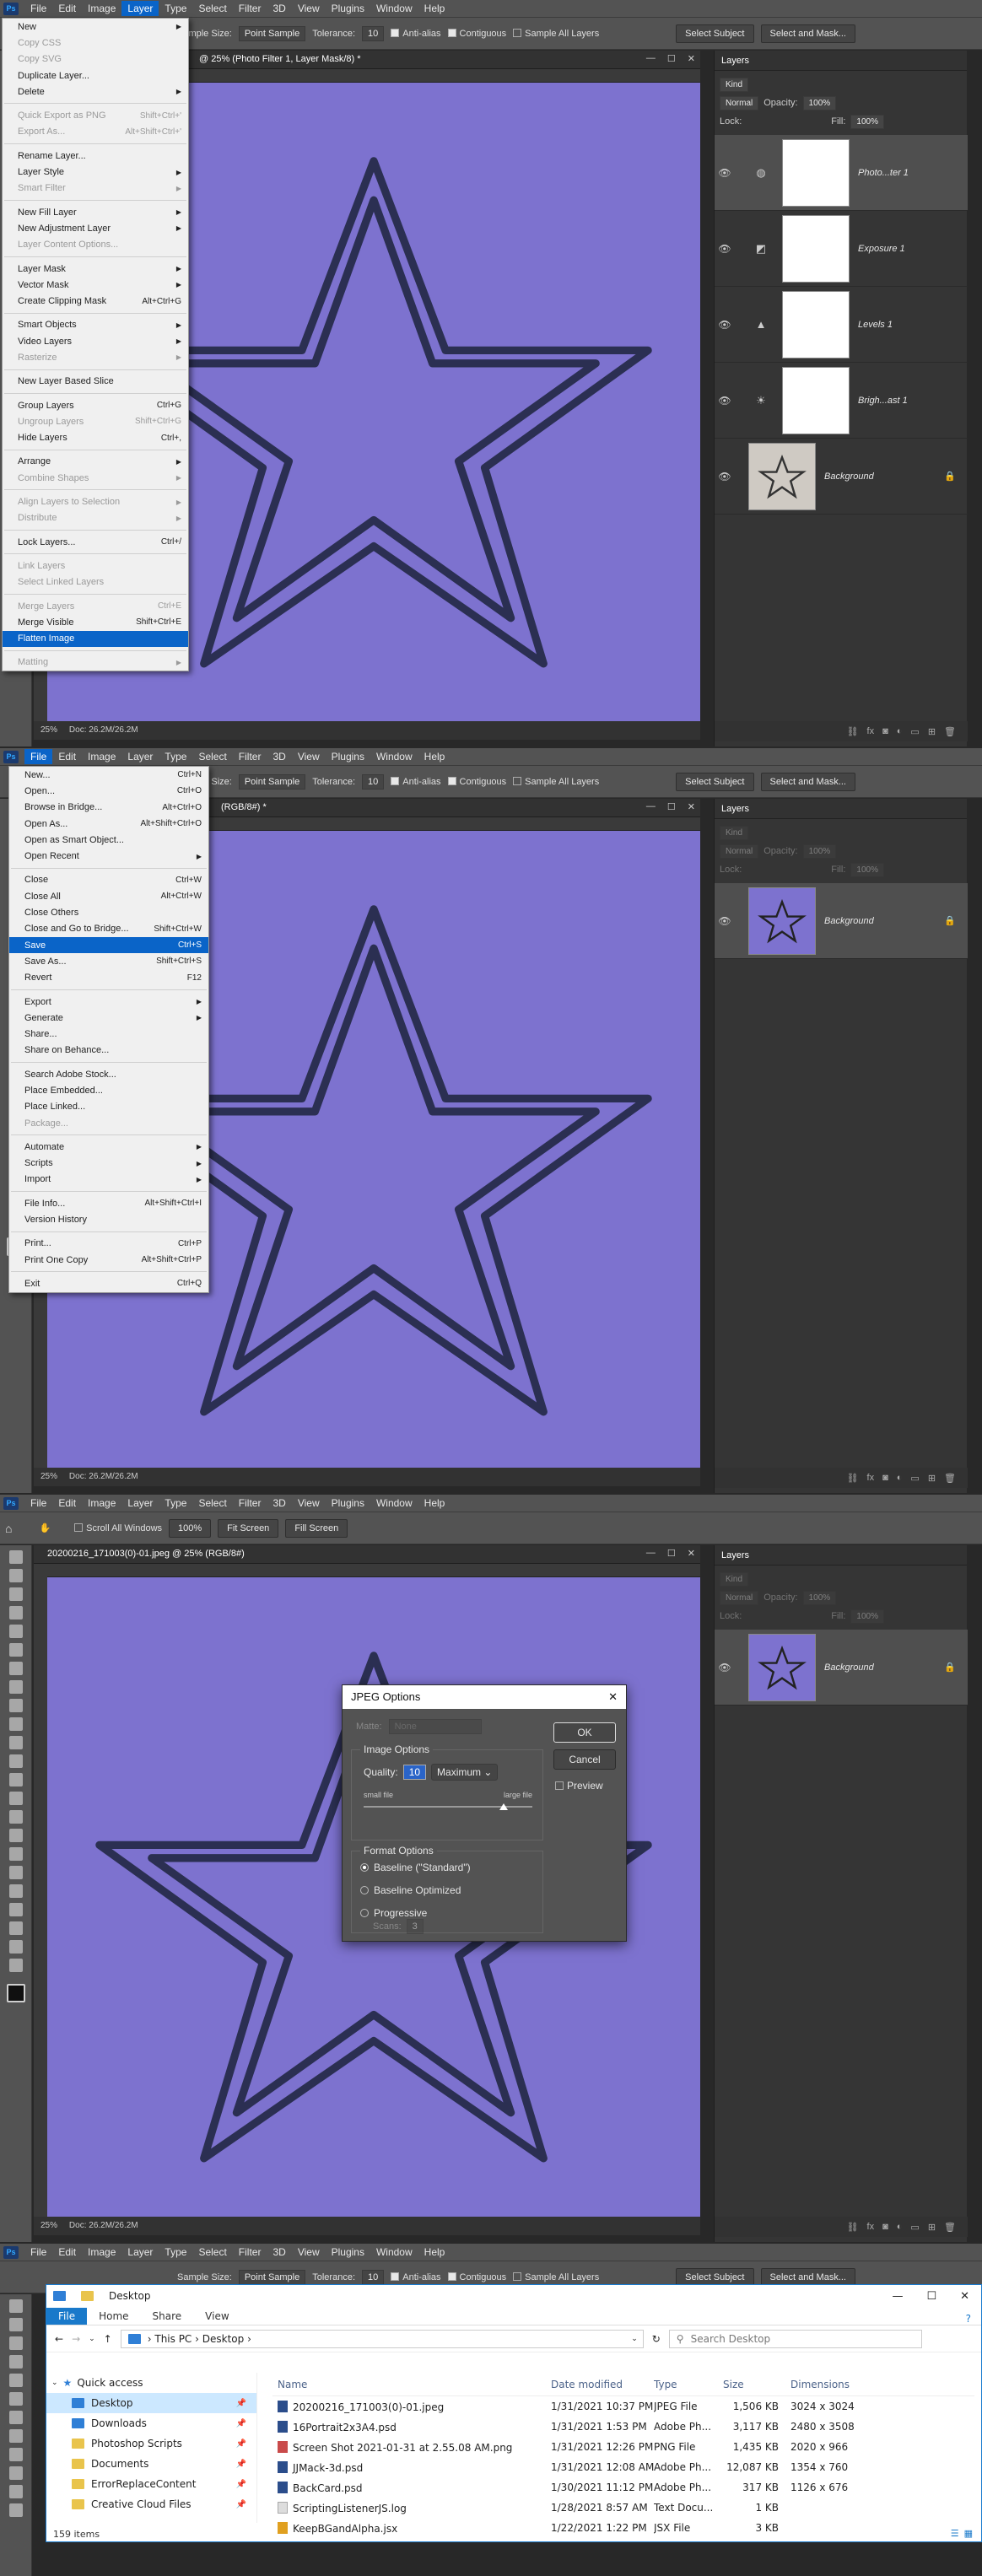  Describe the element at coordinates (108, 1260) in the screenshot. I see `menu-item-print-one-copy: Print One Copy Alt+Shift+Ctrl+P` at that location.